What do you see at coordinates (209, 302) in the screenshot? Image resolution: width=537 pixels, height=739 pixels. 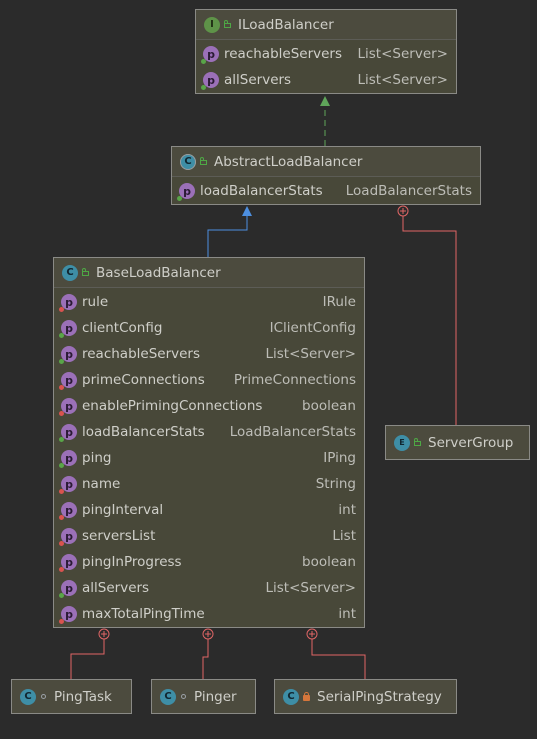 I see `field-row: p rule IRule` at bounding box center [209, 302].